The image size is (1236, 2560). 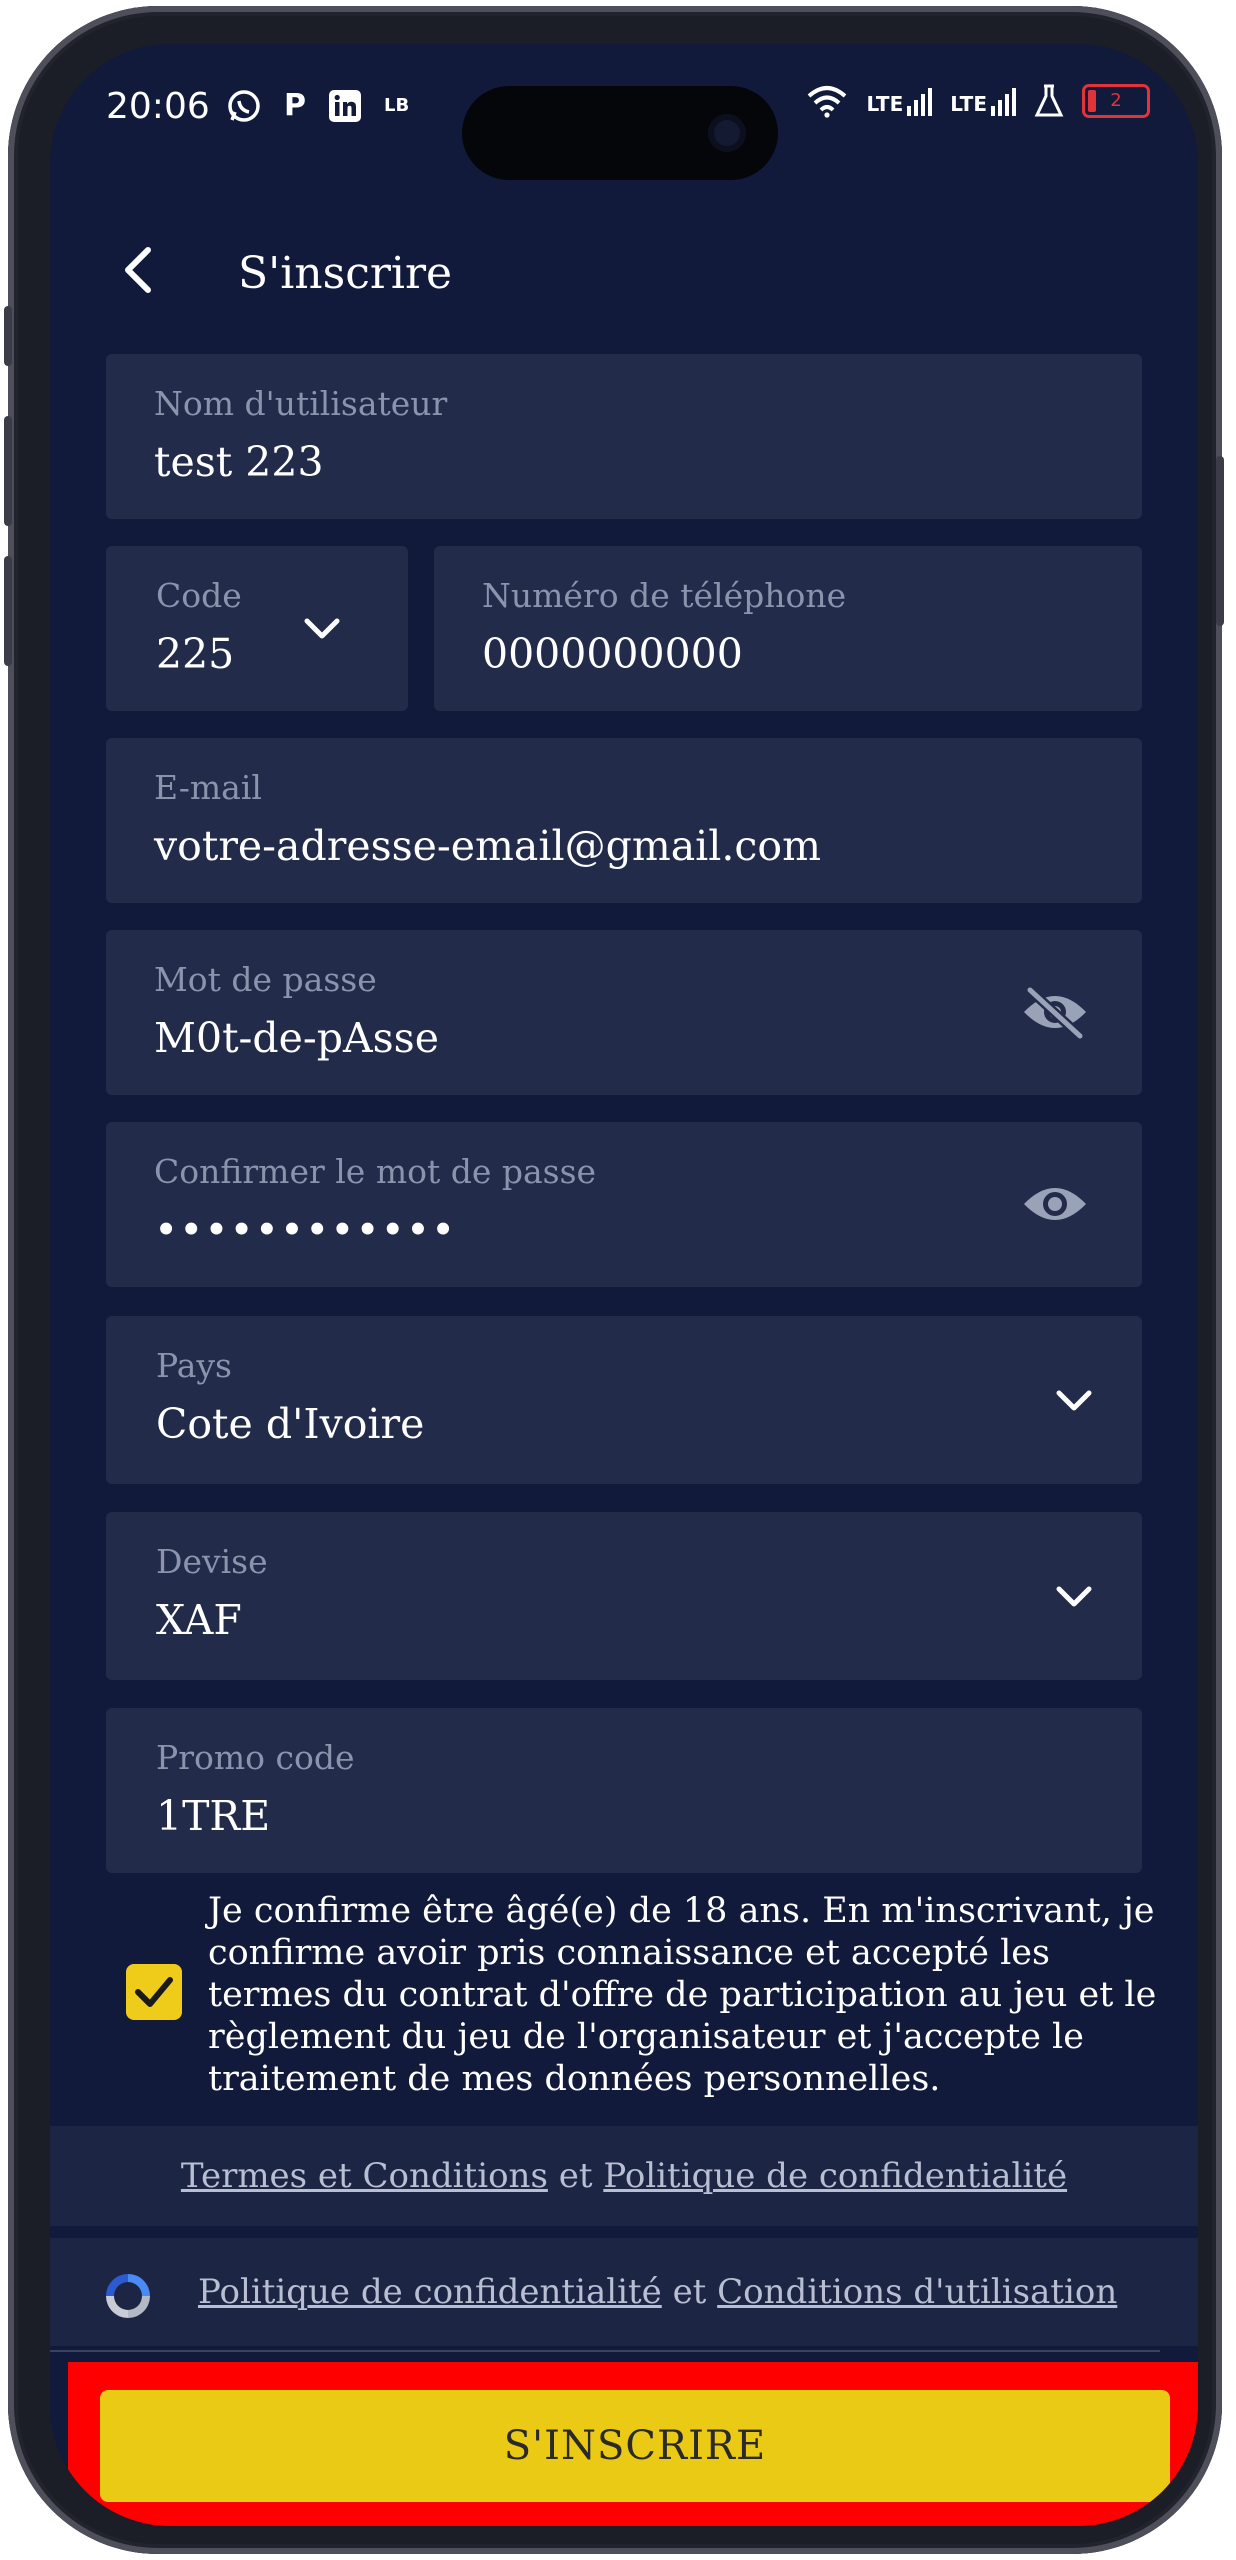 What do you see at coordinates (239, 462) in the screenshot?
I see `username-input: test 223` at bounding box center [239, 462].